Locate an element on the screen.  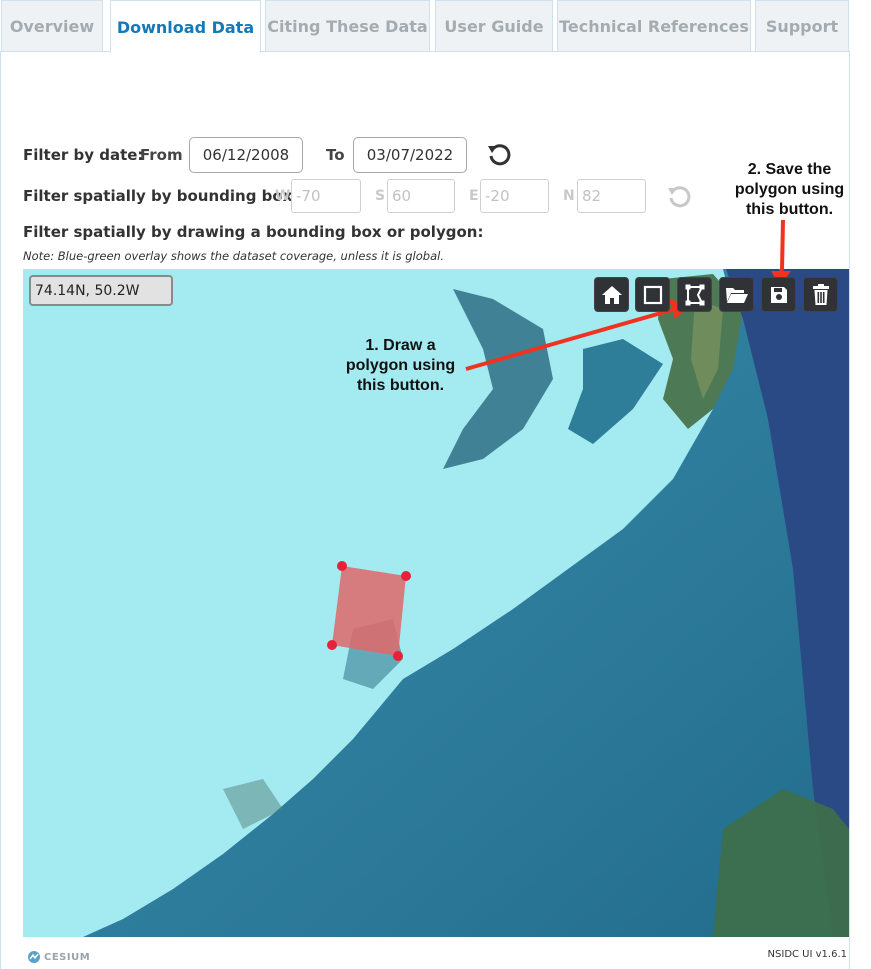
rectangle-icon is located at coordinates (652, 294).